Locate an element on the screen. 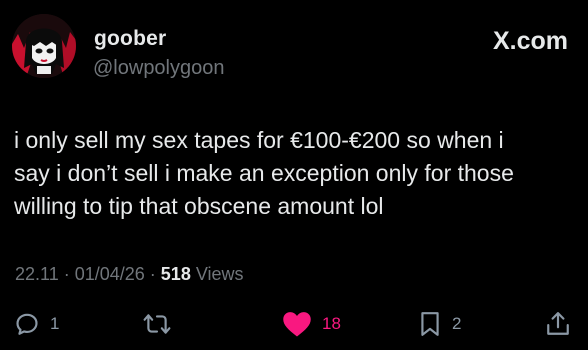 This screenshot has width=588, height=350. avatar is located at coordinates (44, 46).